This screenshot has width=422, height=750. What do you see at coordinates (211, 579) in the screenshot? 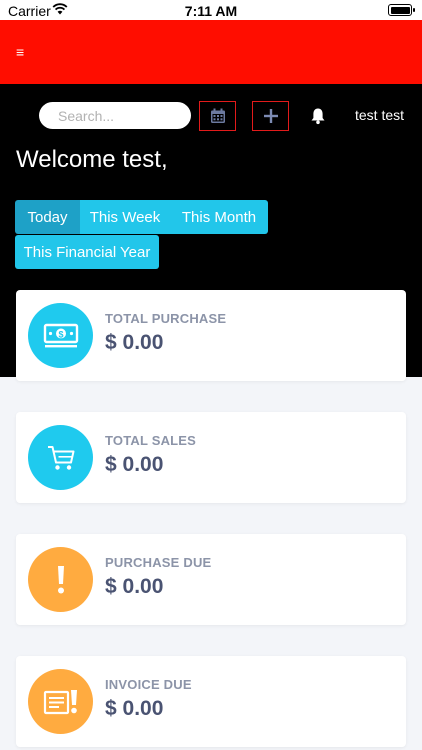
I see `purchase-due-card: PURCHASE DUE $ 0.00` at bounding box center [211, 579].